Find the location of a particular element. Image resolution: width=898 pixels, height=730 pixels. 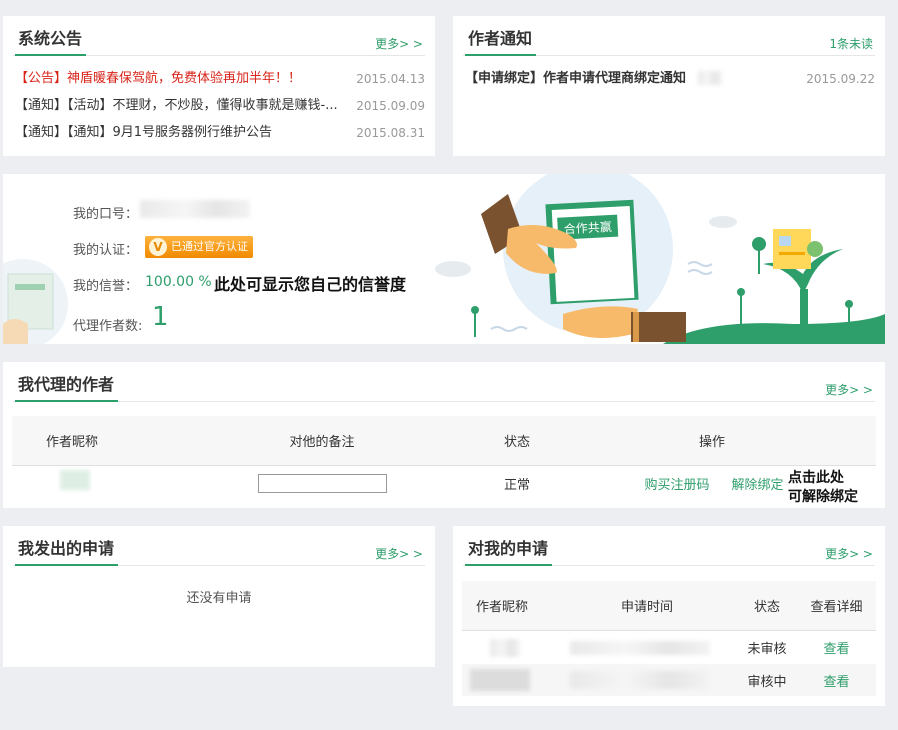

empty-message: 还没有申请 is located at coordinates (219, 598).